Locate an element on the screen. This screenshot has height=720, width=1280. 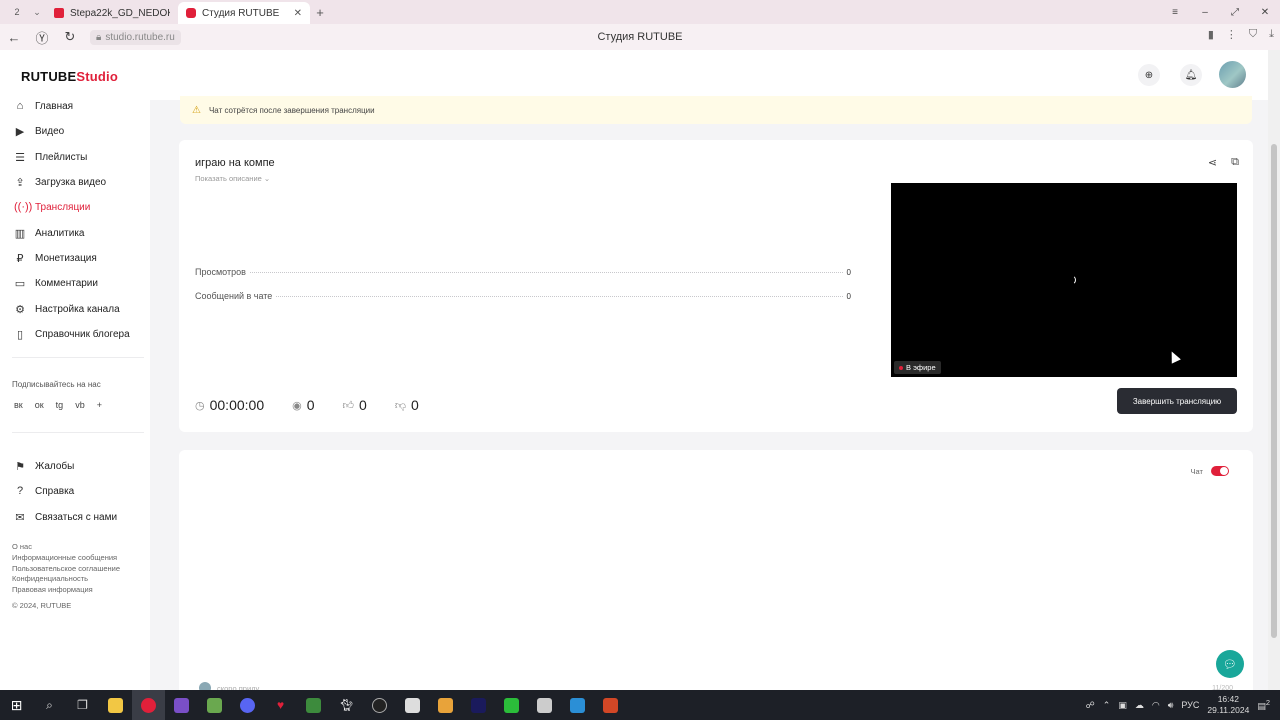
notifications-center-icon: ▤2 is located at coordinates (1263, 705).